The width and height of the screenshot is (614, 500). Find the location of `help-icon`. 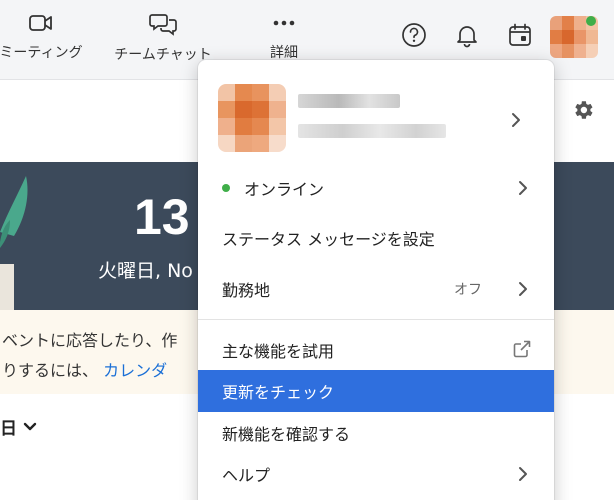

help-icon is located at coordinates (414, 35).